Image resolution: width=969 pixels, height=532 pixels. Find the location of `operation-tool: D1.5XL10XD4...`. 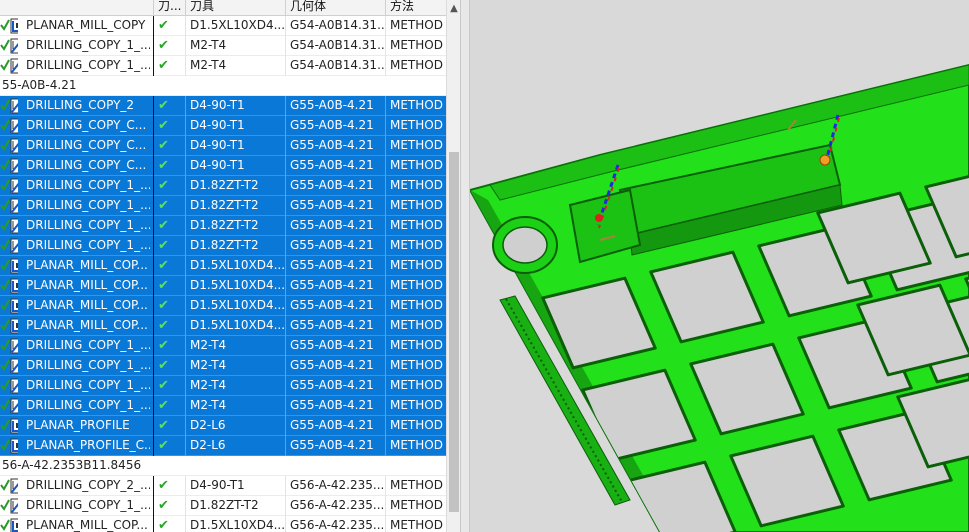

operation-tool: D1.5XL10XD4... is located at coordinates (237, 25).